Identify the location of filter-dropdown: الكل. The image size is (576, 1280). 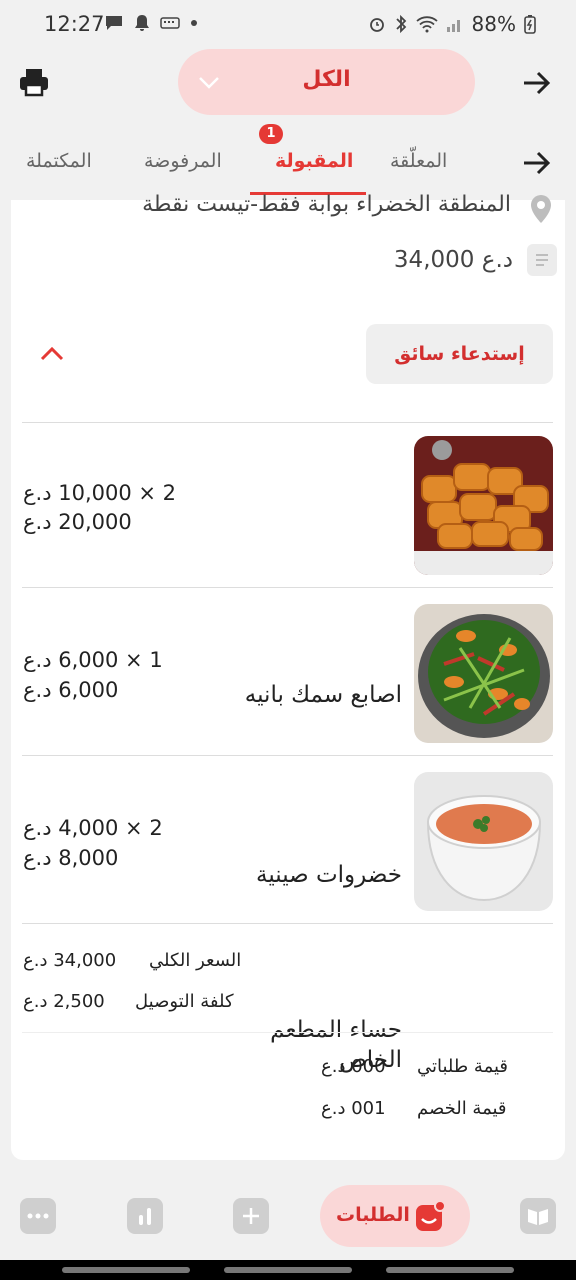
(326, 82).